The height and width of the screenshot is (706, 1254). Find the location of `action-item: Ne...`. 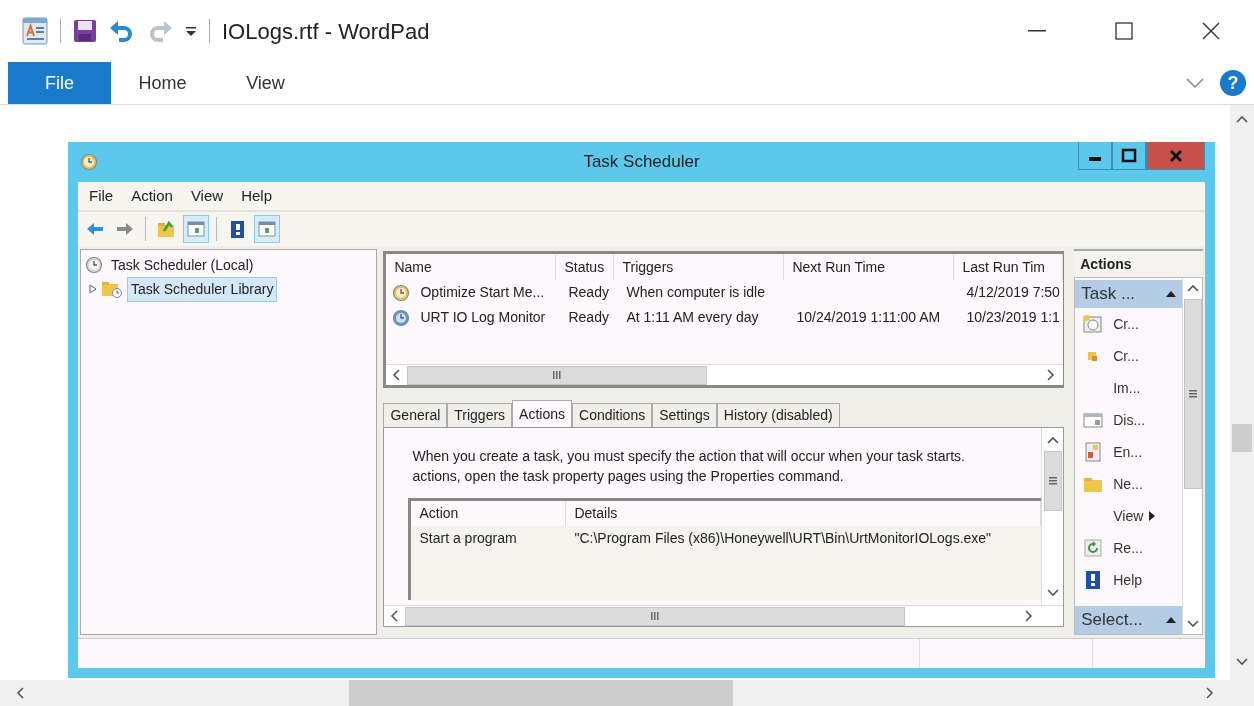

action-item: Ne... is located at coordinates (1128, 484).